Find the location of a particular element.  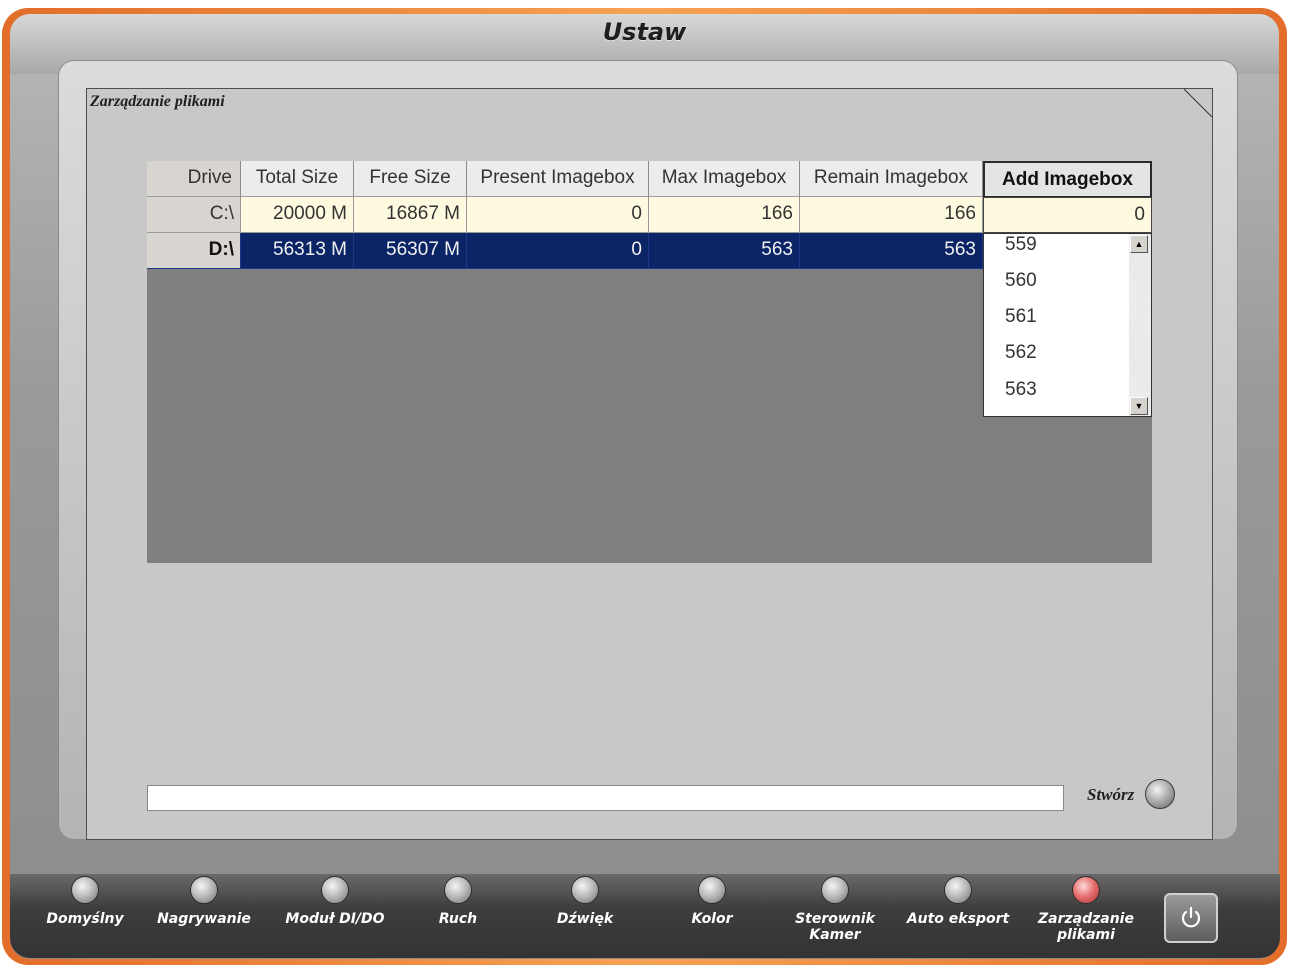

nav-dido-module: Moduł DI/DO is located at coordinates (335, 901).